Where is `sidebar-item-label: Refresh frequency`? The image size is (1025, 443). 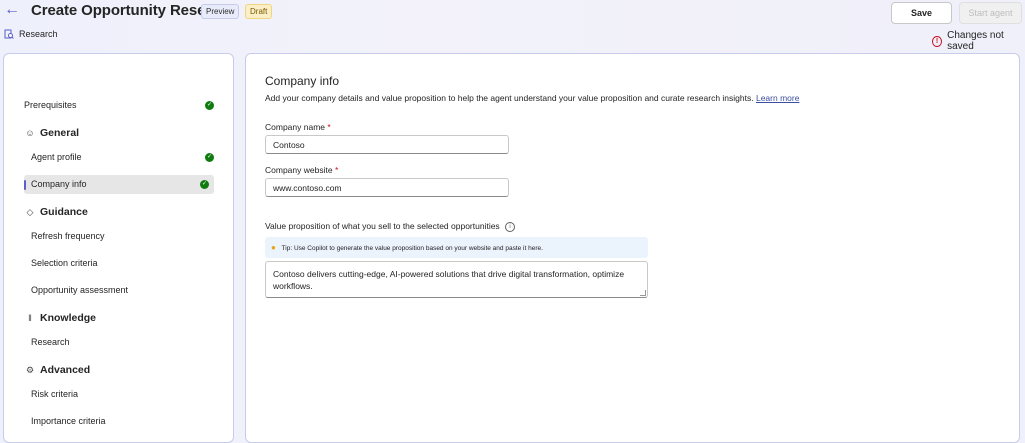 sidebar-item-label: Refresh frequency is located at coordinates (68, 236).